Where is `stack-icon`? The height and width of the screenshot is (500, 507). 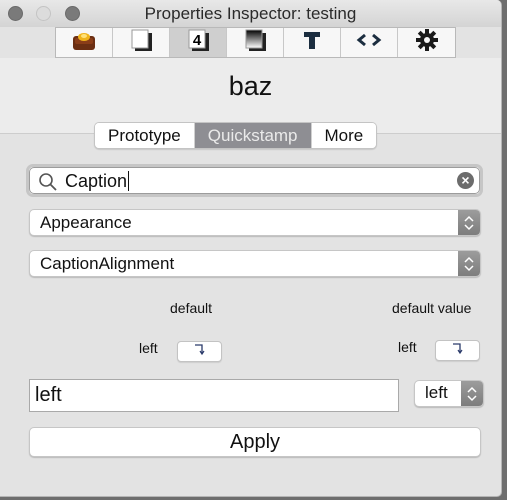 stack-icon is located at coordinates (84, 42).